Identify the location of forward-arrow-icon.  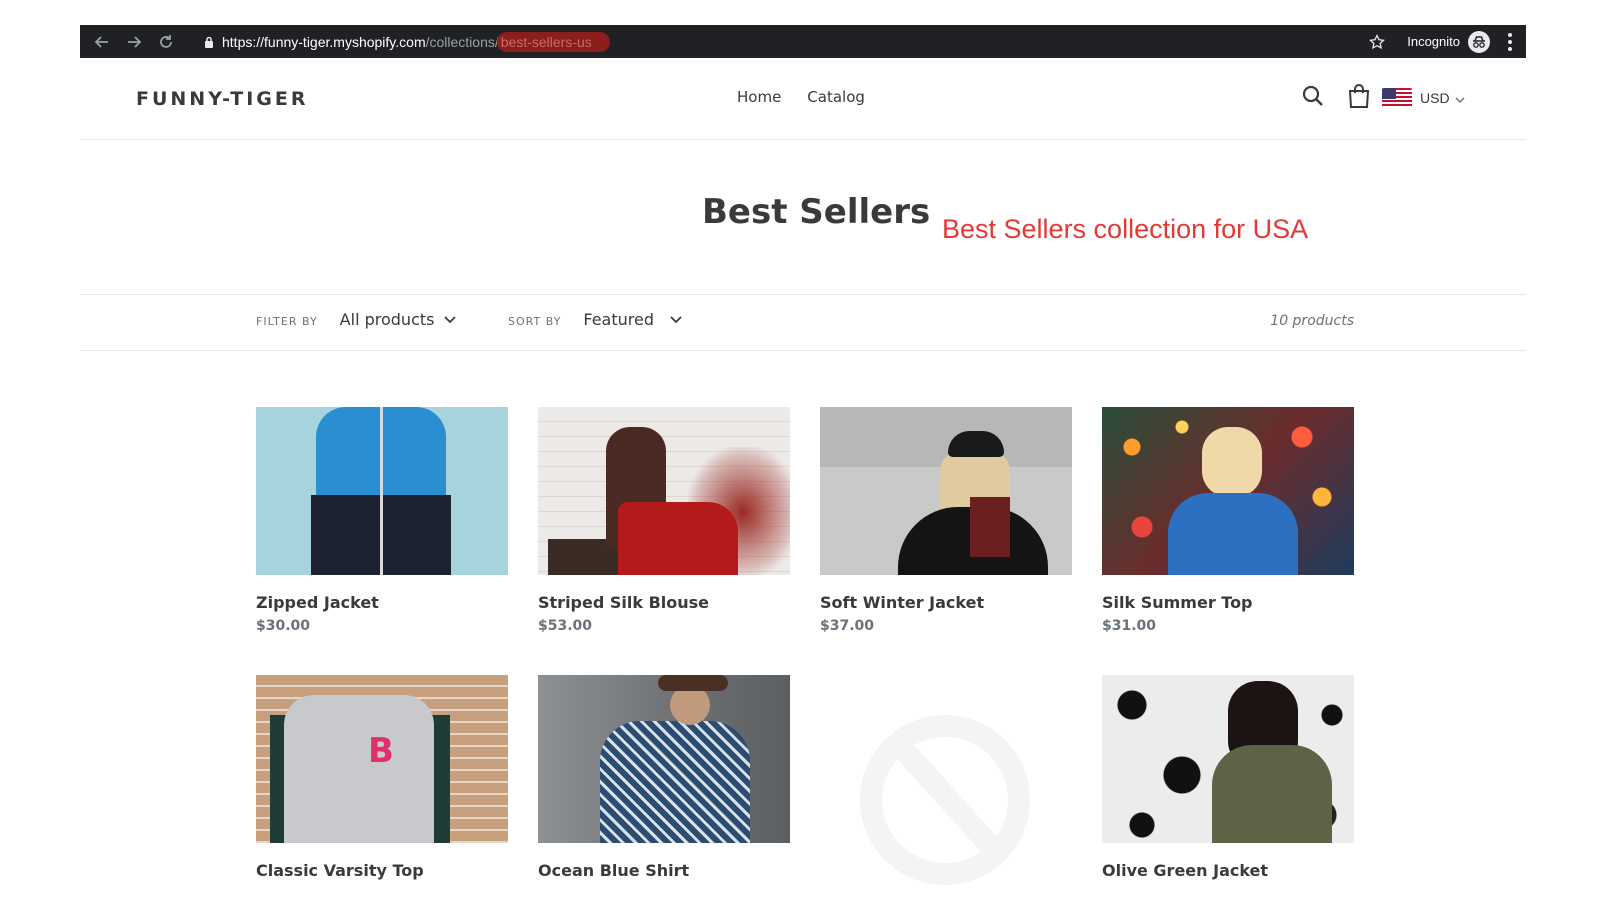
(134, 42).